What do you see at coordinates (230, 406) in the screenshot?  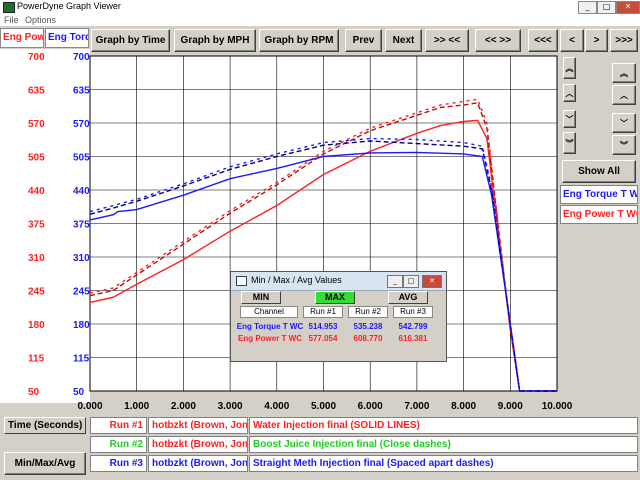 I see `x-tick-label: 3.000` at bounding box center [230, 406].